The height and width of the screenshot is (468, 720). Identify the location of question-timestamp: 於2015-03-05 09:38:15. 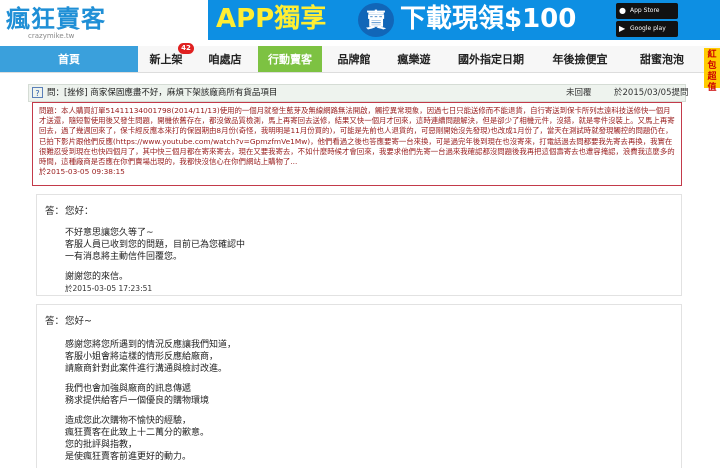
(82, 172).